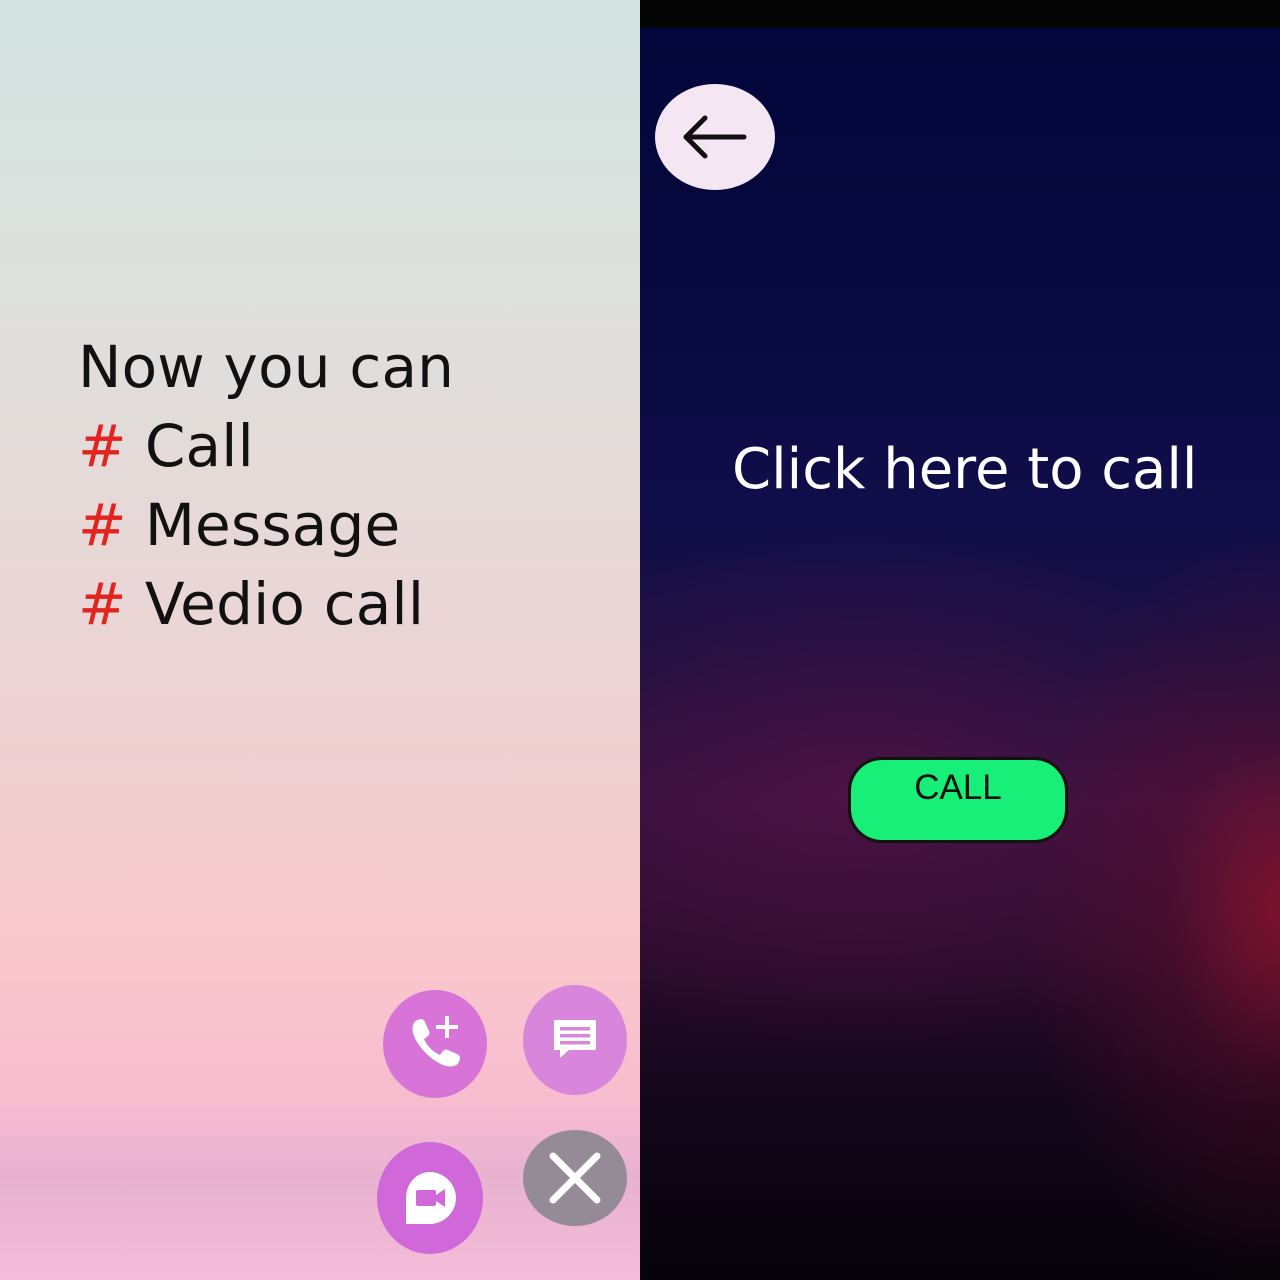 The width and height of the screenshot is (1280, 1280). Describe the element at coordinates (284, 604) in the screenshot. I see `feature-label-video-call: Vedio call` at that location.